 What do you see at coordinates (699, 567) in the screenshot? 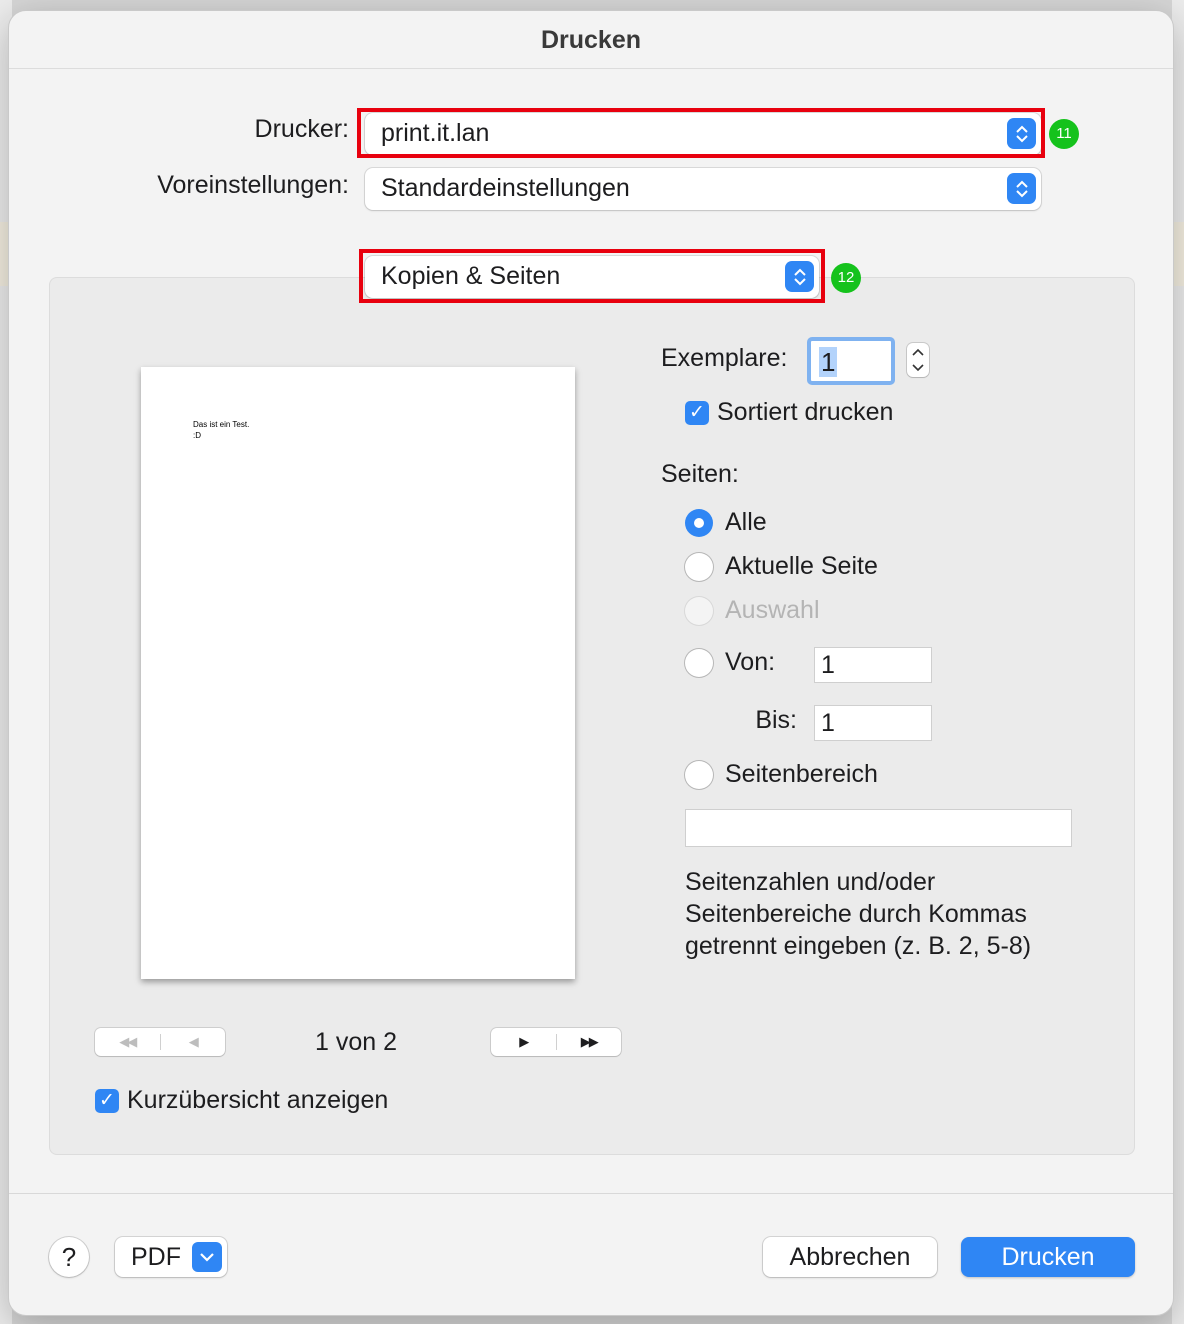
I see `radio-current-page` at bounding box center [699, 567].